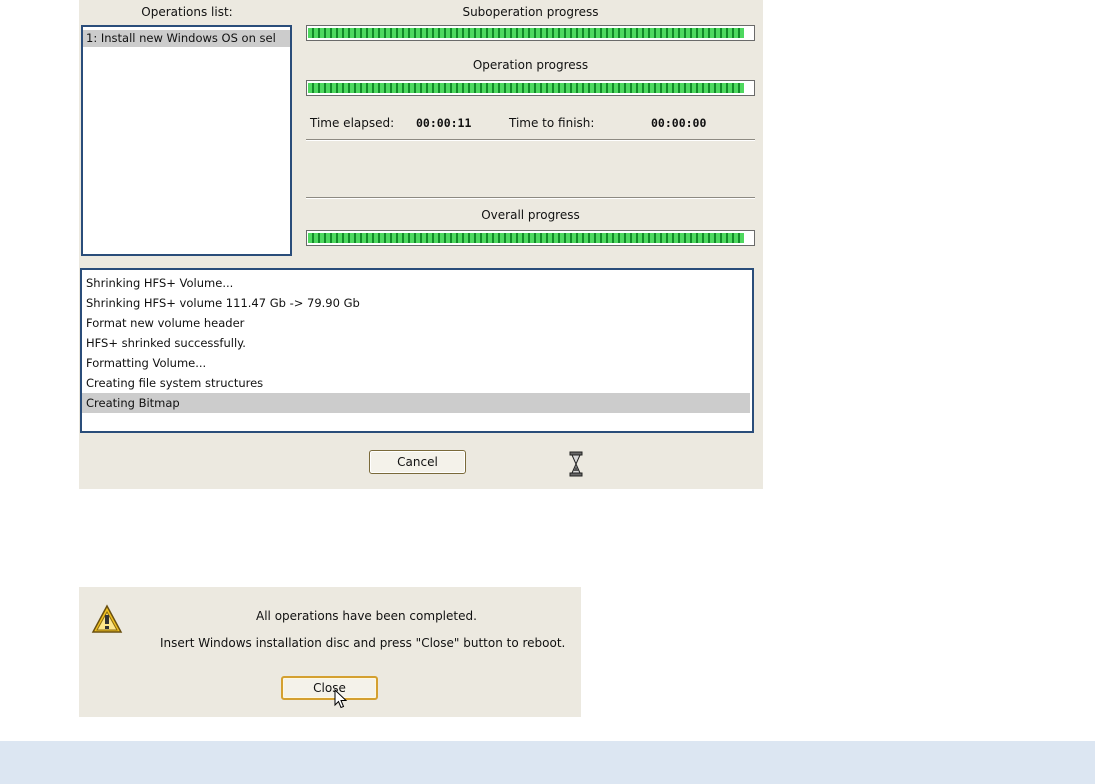 This screenshot has width=1095, height=784. What do you see at coordinates (530, 12) in the screenshot?
I see `suboperation-progress-label: Suboperation progress` at bounding box center [530, 12].